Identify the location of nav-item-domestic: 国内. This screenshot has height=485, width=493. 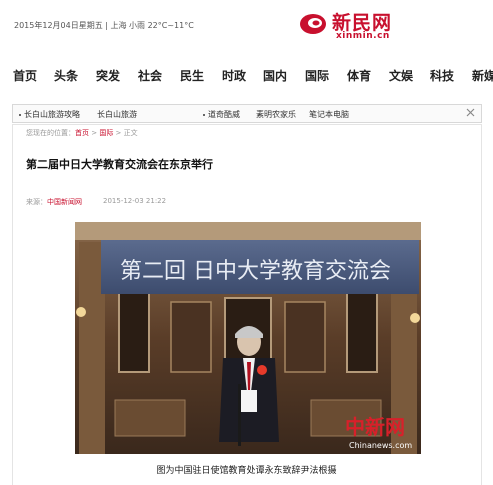
(275, 75).